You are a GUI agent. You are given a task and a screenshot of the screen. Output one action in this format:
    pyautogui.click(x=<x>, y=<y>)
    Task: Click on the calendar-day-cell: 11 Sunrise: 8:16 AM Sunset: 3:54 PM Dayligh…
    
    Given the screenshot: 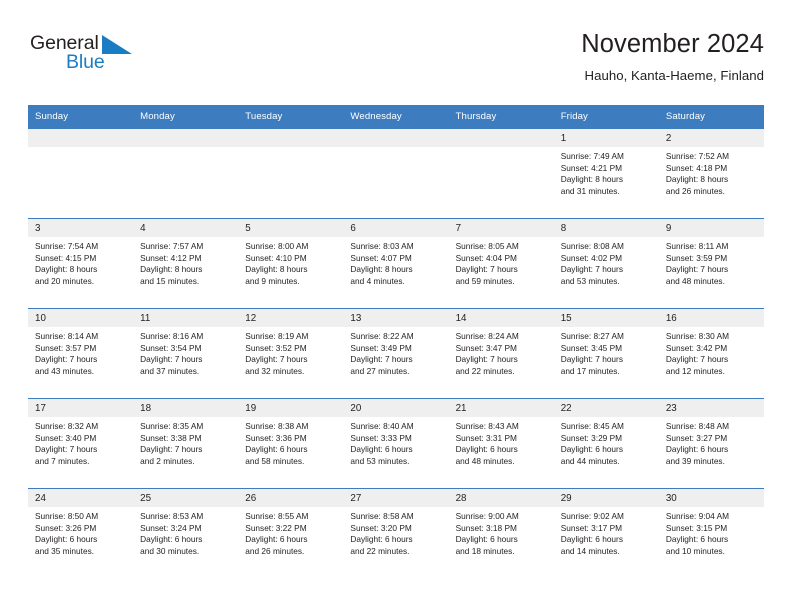 What is the action you would take?
    pyautogui.click(x=186, y=353)
    